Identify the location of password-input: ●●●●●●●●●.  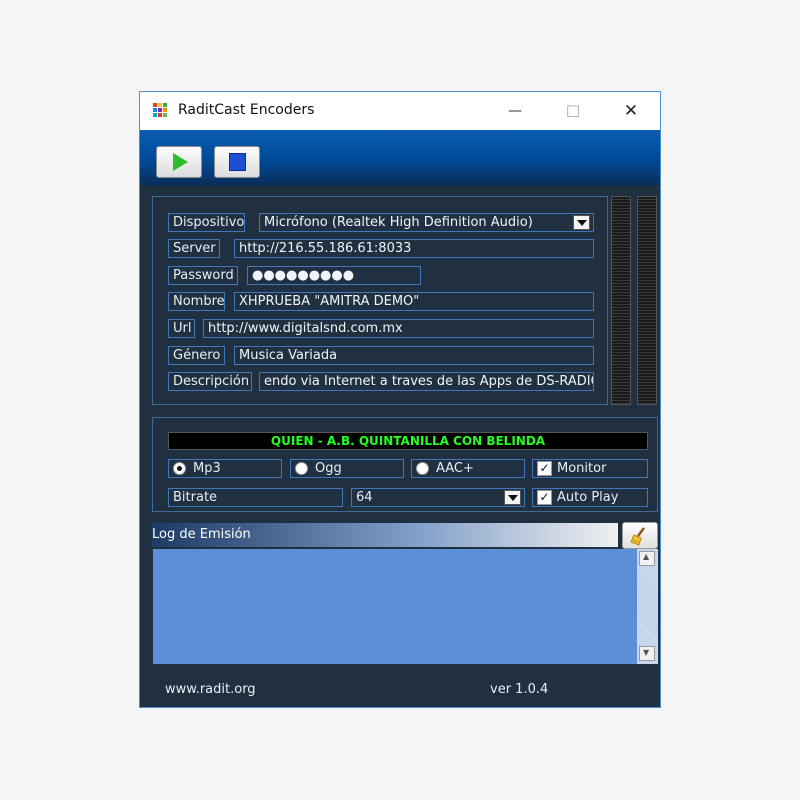
(334, 275).